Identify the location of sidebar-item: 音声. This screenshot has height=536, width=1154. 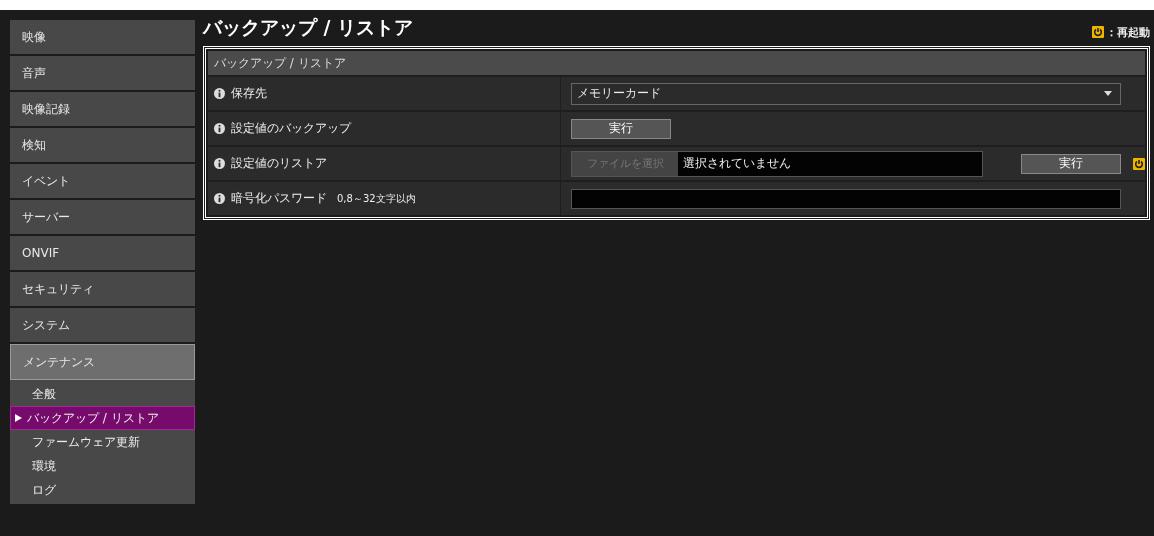
(102, 74).